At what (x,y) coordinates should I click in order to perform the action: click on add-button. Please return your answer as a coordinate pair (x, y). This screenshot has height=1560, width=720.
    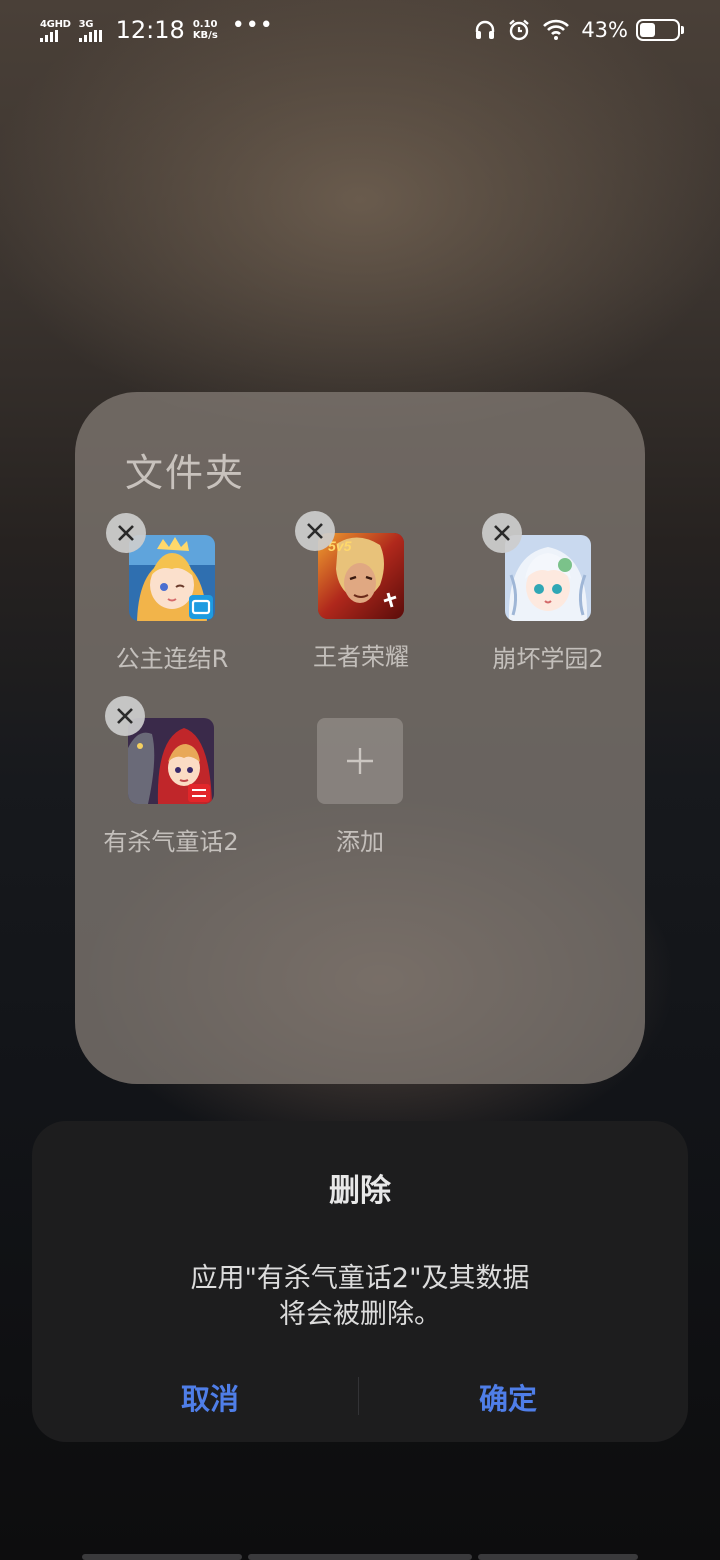
    Looking at the image, I should click on (360, 761).